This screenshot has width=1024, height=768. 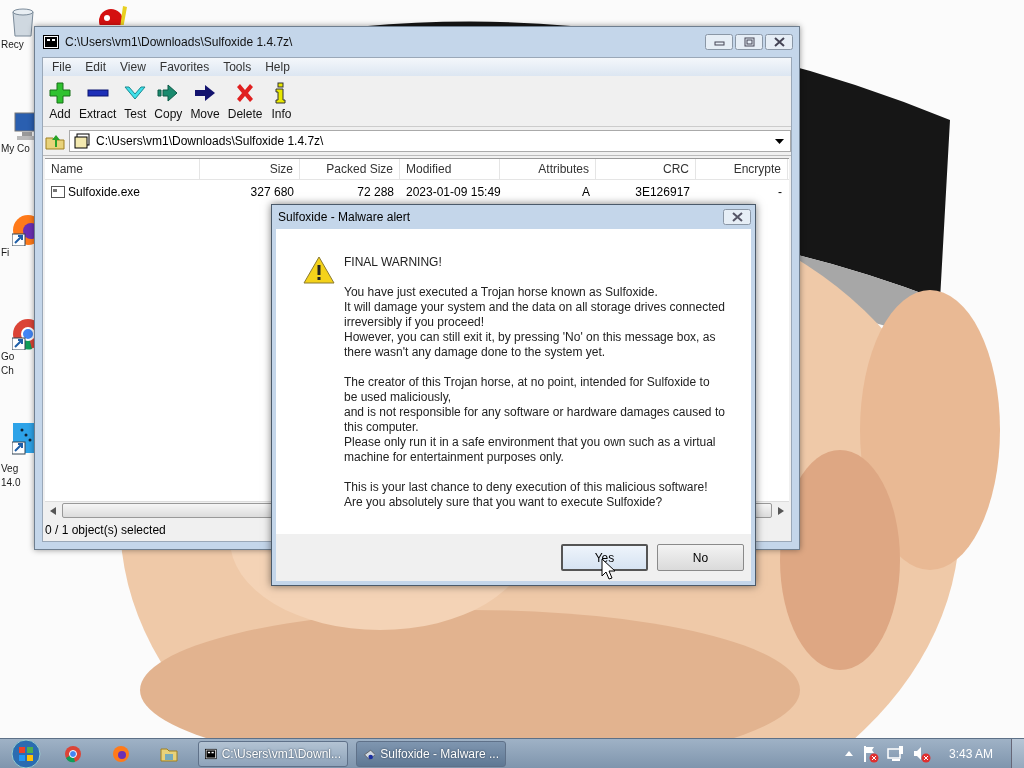 I want to click on column-header: Size, so click(x=250, y=169).